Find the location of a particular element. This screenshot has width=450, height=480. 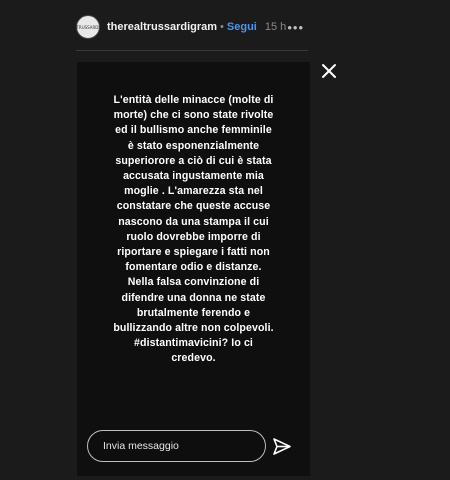

username: therealtrussardigram is located at coordinates (162, 27).